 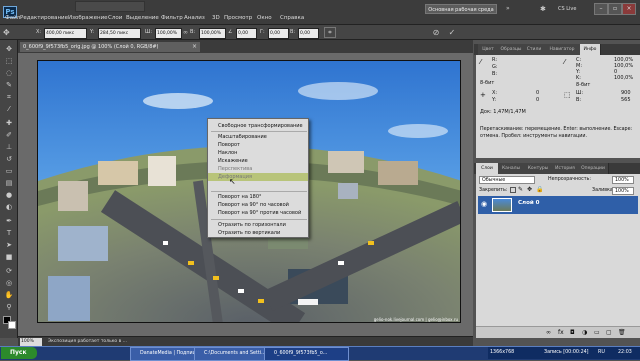 I want to click on menu-item-free-transform: Свободное трансформирование, so click(x=258, y=126).